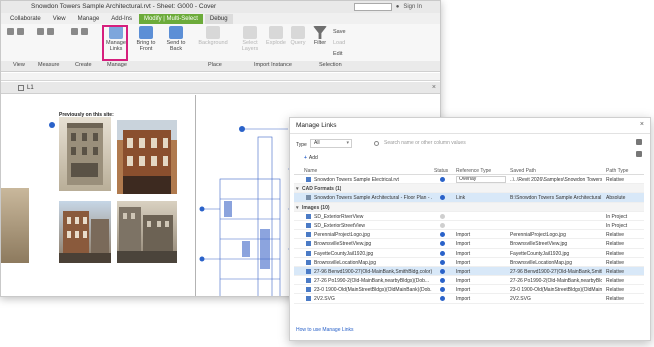 The height and width of the screenshot is (347, 654). Describe the element at coordinates (469, 216) in the screenshot. I see `table-row: SD_ExteriorRiverView In Project` at that location.